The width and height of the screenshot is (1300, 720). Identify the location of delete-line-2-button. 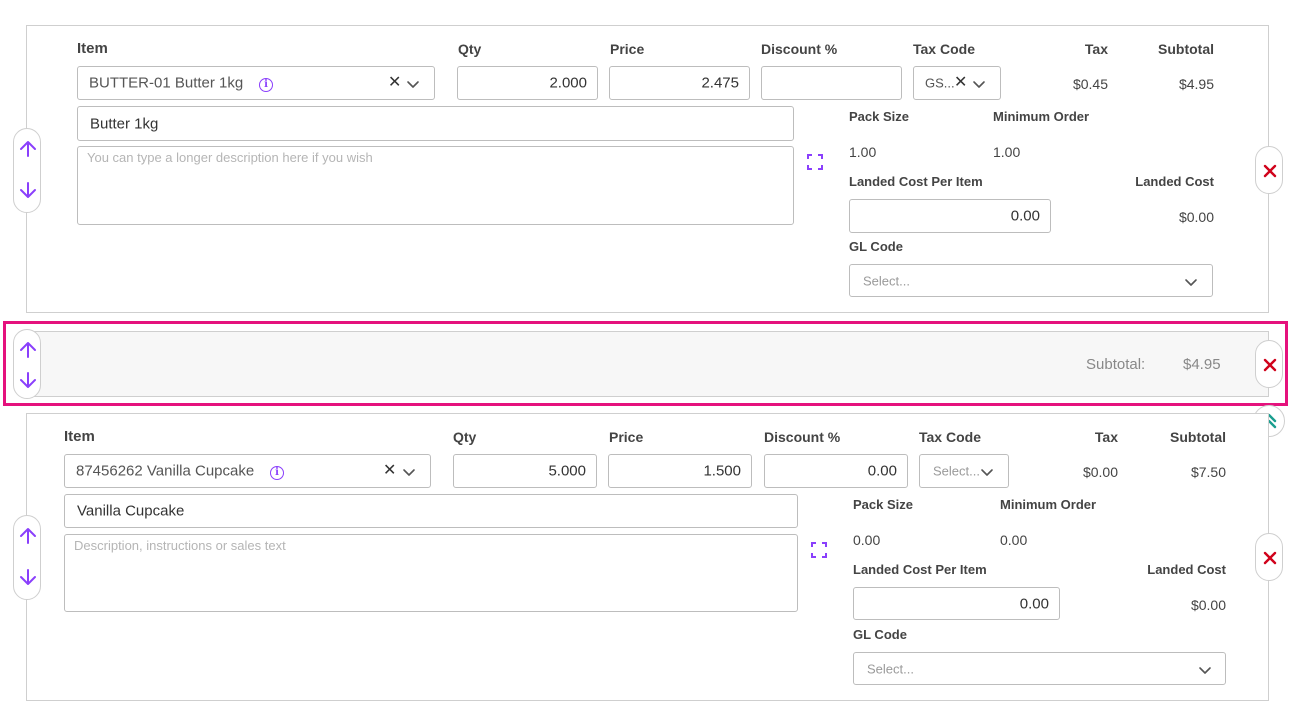
(1269, 557).